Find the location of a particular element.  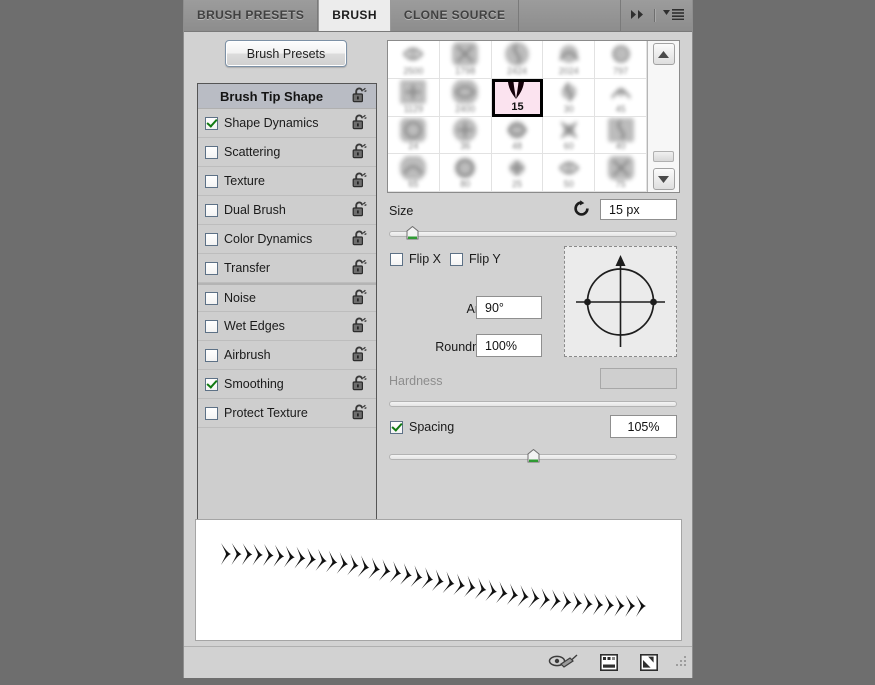

option-checkbox-scattering is located at coordinates (211, 152).